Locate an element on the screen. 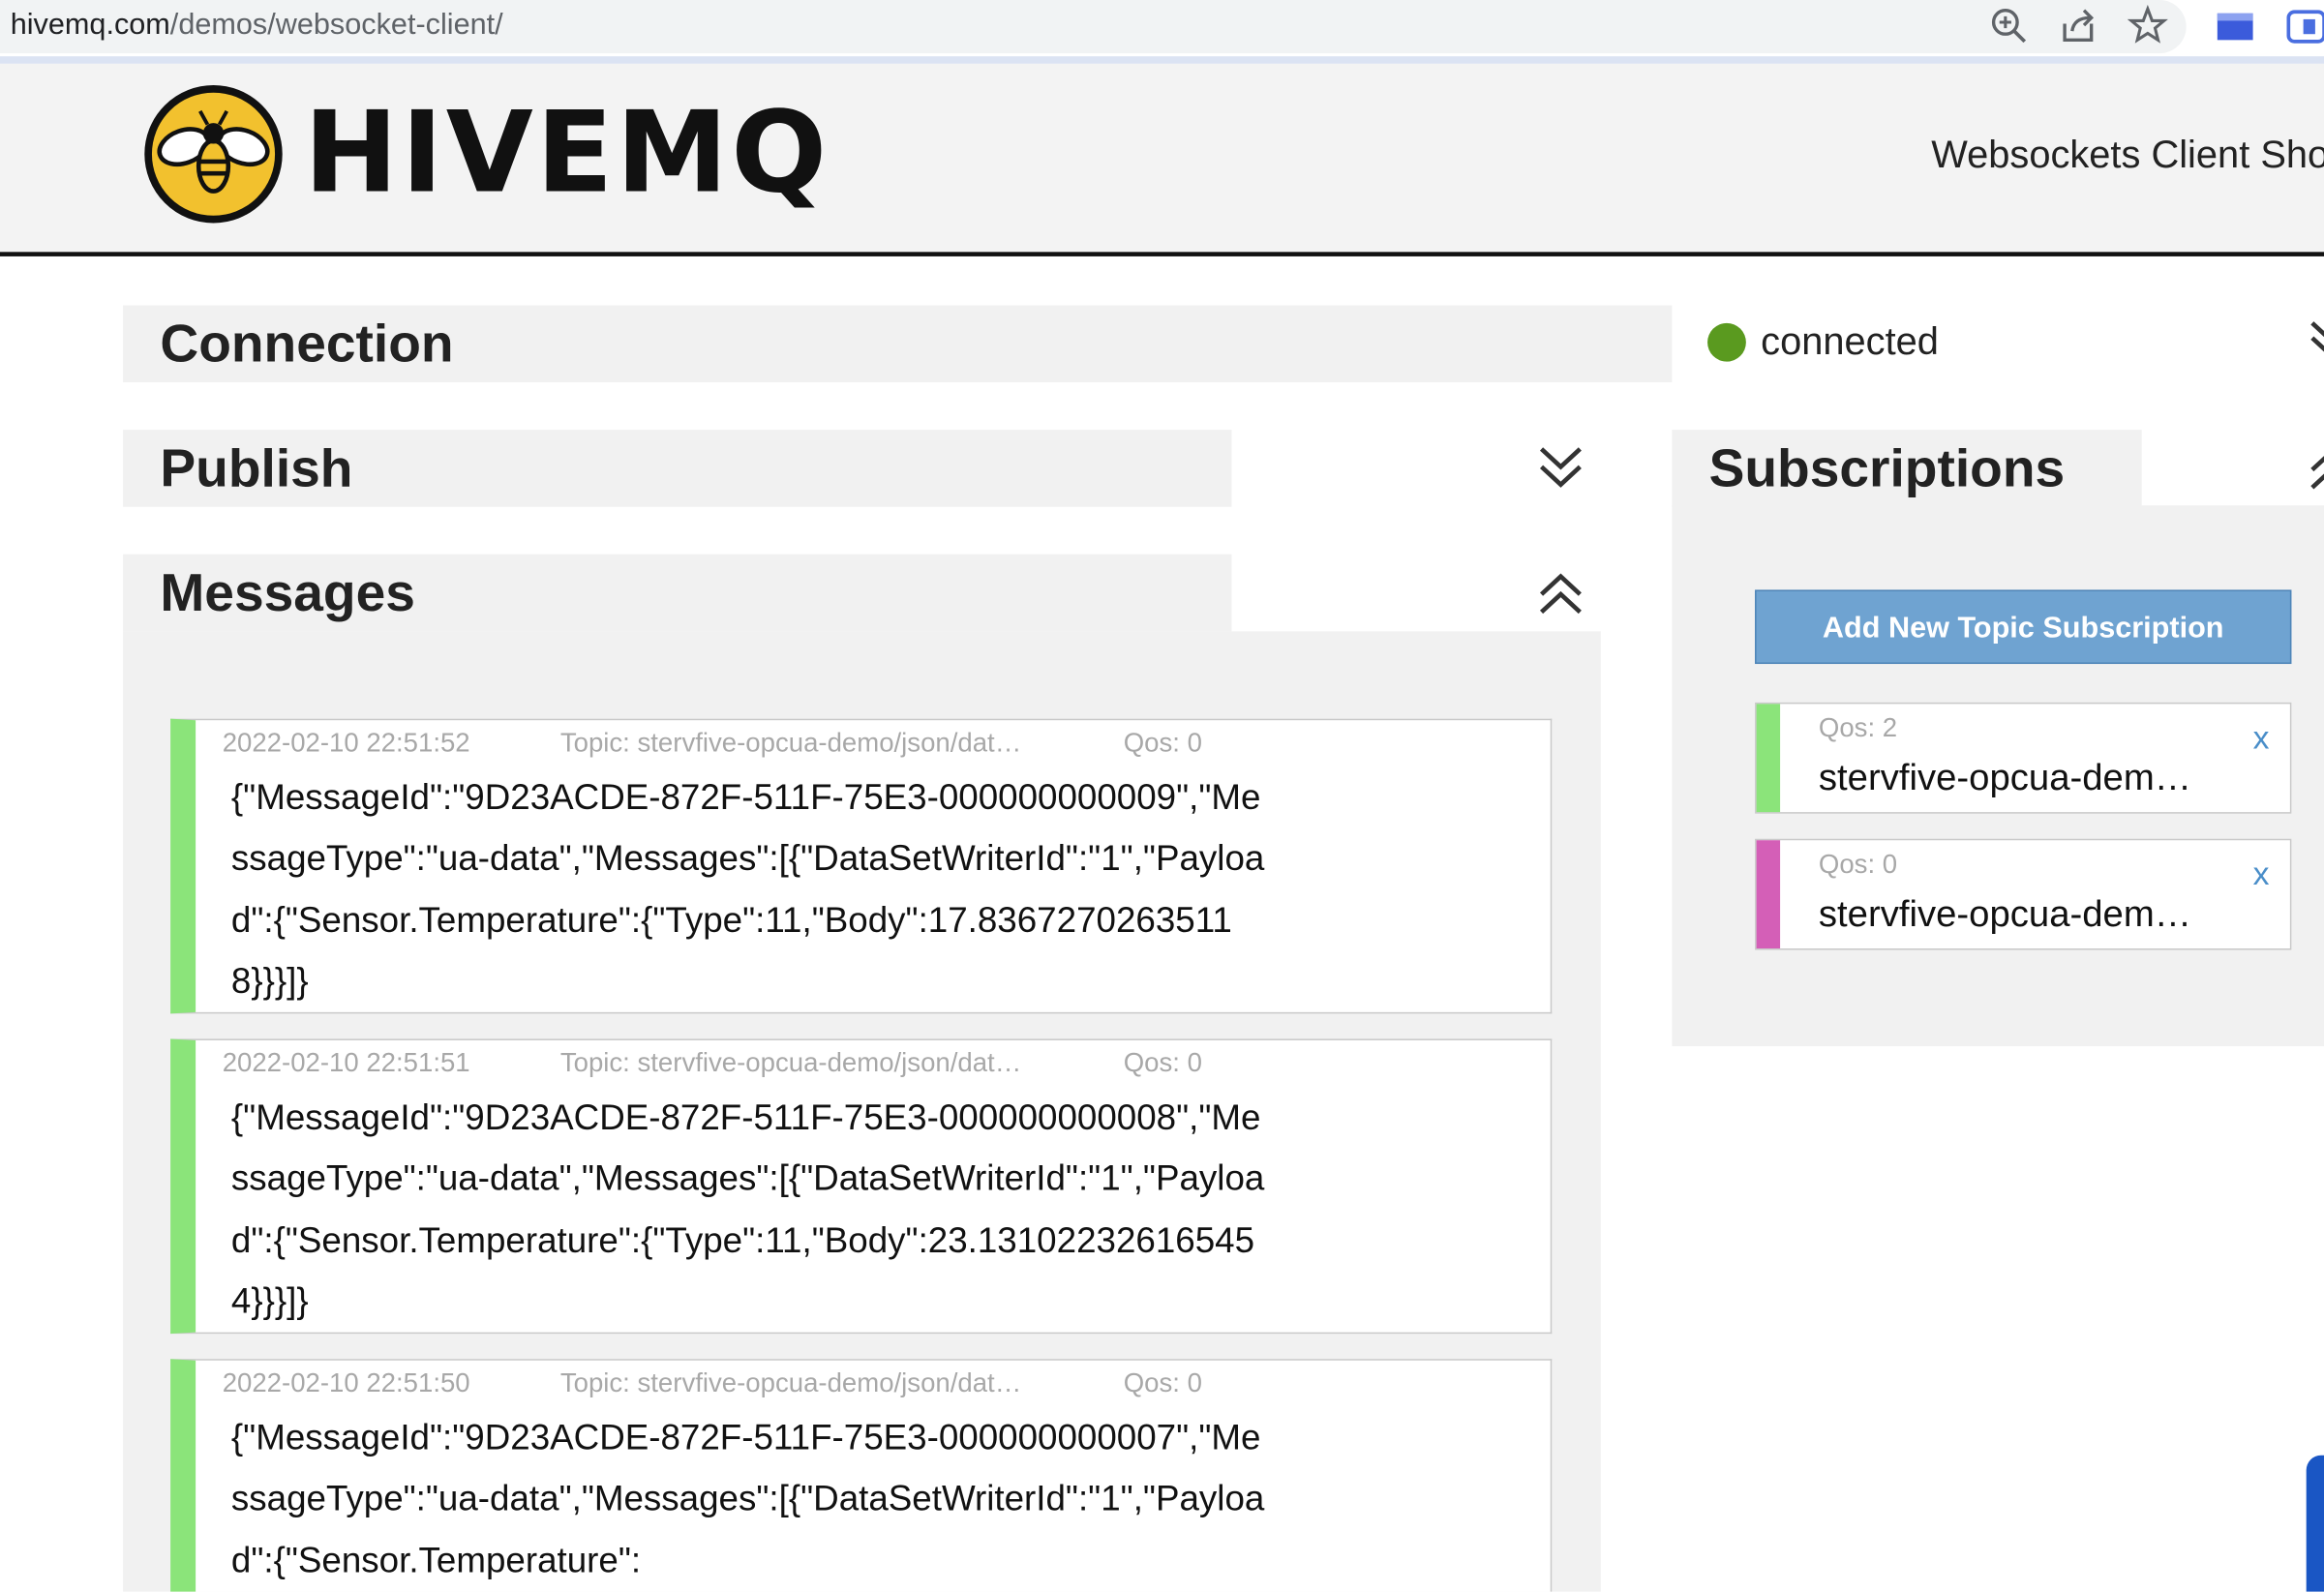 This screenshot has width=2324, height=1592. add-topic-subscription-button: Add New Topic Subscription is located at coordinates (2024, 627).